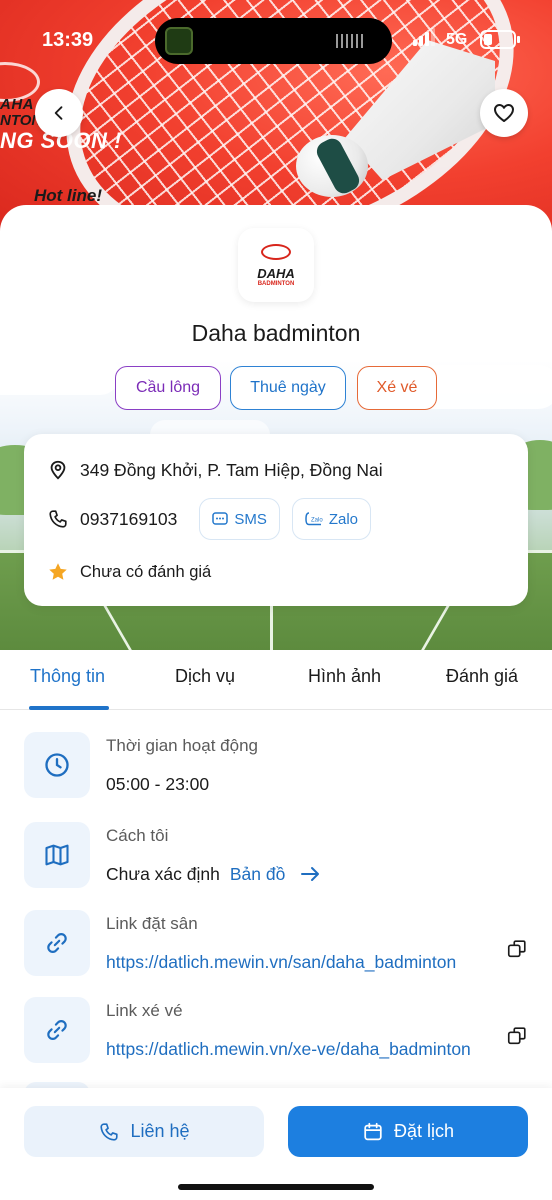 Image resolution: width=552 pixels, height=1200 pixels. What do you see at coordinates (250, 519) in the screenshot?
I see `sms-label: SMS` at bounding box center [250, 519].